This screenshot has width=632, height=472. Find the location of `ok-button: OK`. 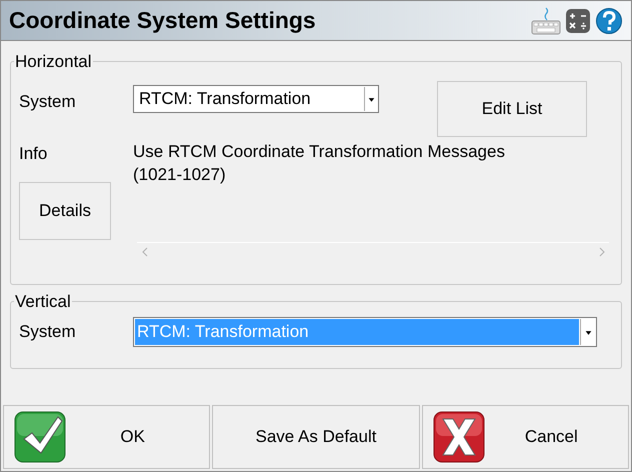

ok-button: OK is located at coordinates (106, 437).